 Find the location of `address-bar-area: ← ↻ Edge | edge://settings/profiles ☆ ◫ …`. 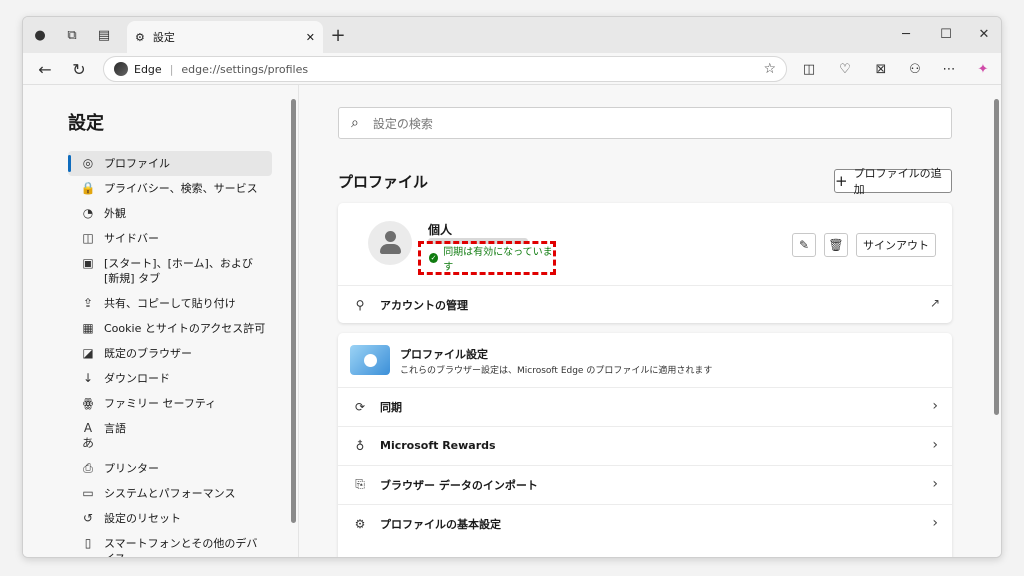

address-bar-area: ← ↻ Edge | edge://settings/profiles ☆ ◫ … is located at coordinates (512, 69).